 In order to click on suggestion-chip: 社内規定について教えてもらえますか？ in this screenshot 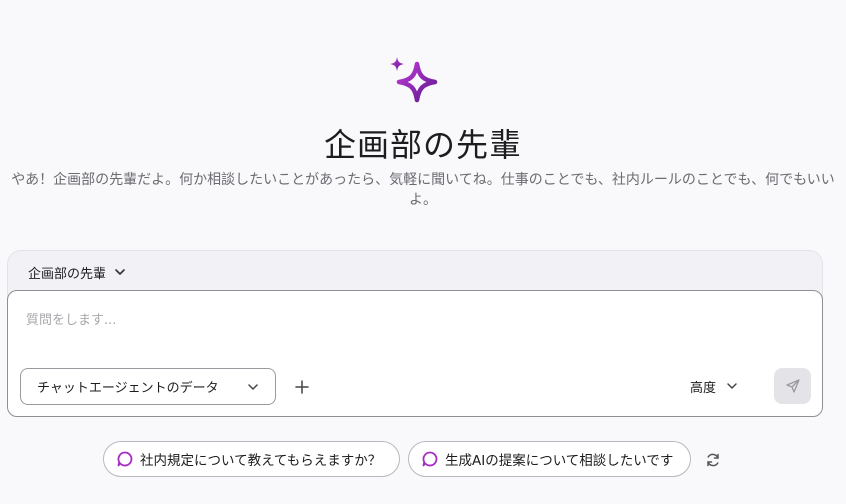, I will do `click(251, 459)`.